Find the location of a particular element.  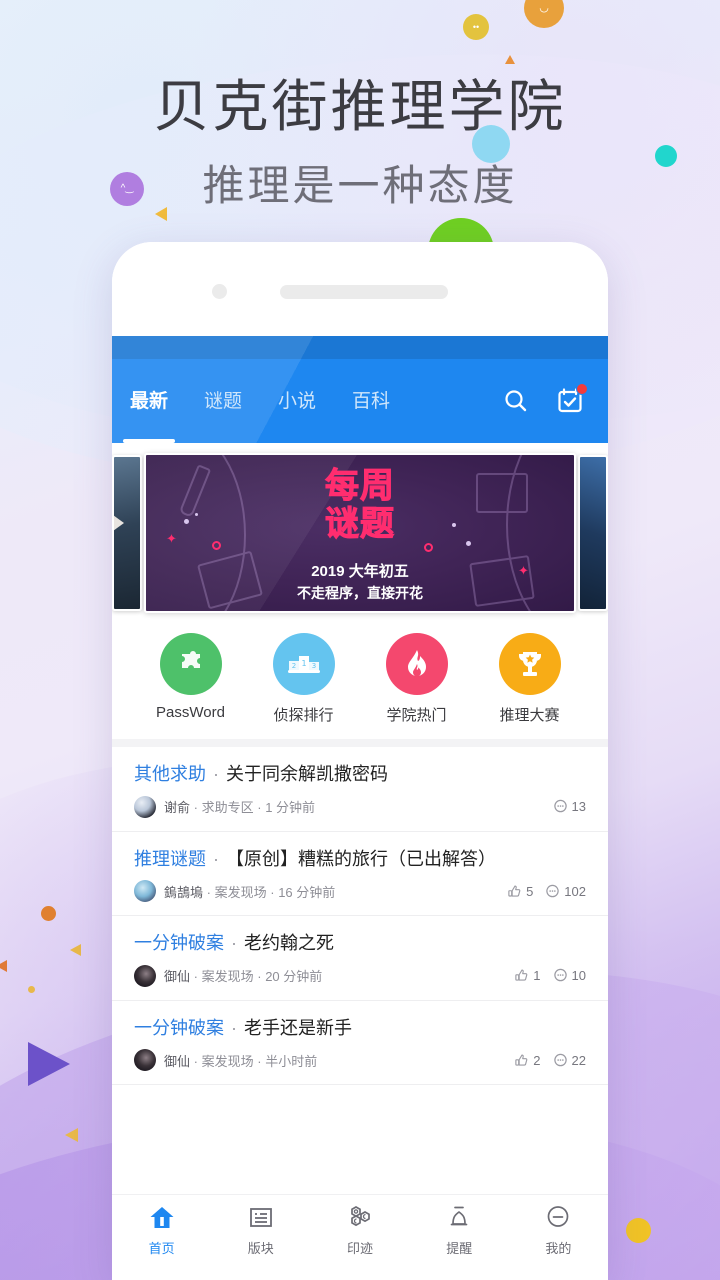

table-row: 一分钟破案 · 老手还是新手 御仙 · 案发现场 · 半小时前 2 22 is located at coordinates (360, 1043).